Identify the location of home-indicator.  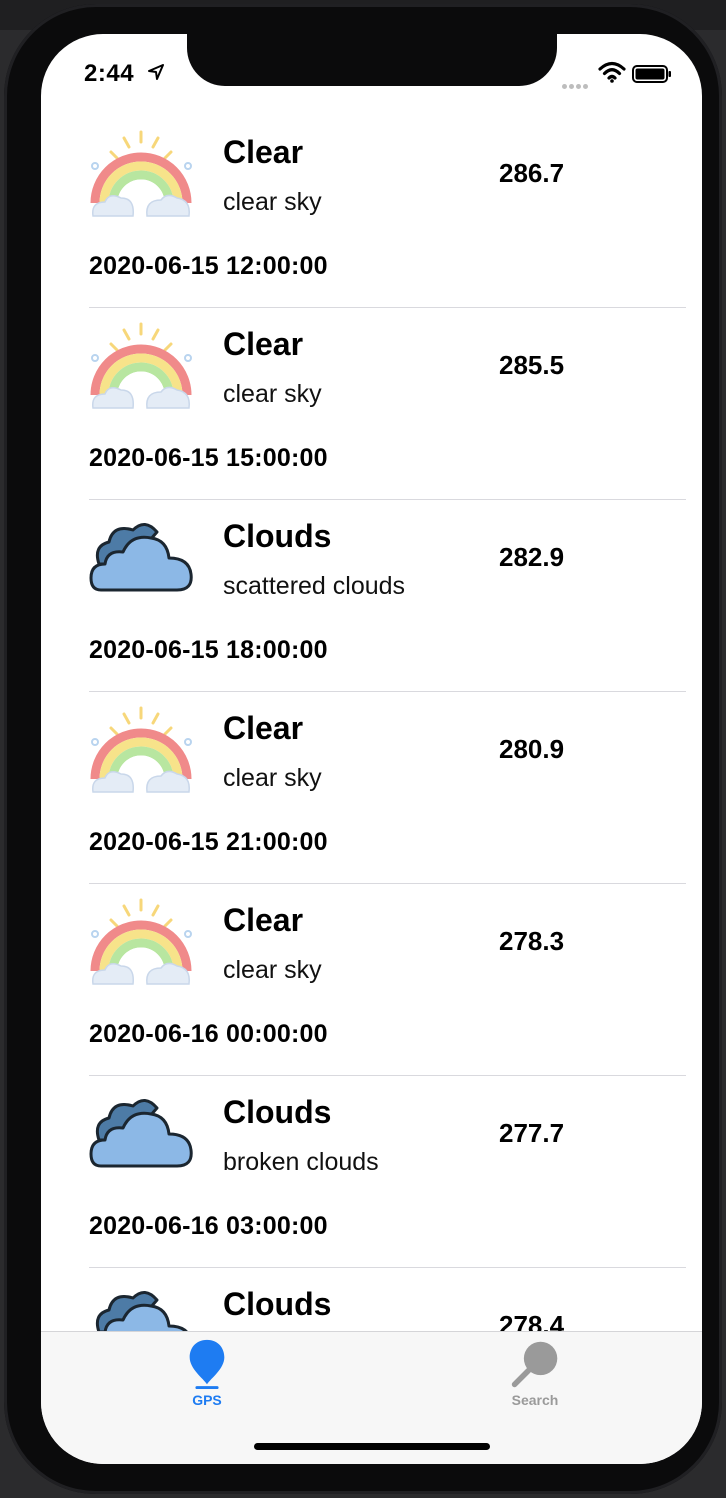
(372, 1446).